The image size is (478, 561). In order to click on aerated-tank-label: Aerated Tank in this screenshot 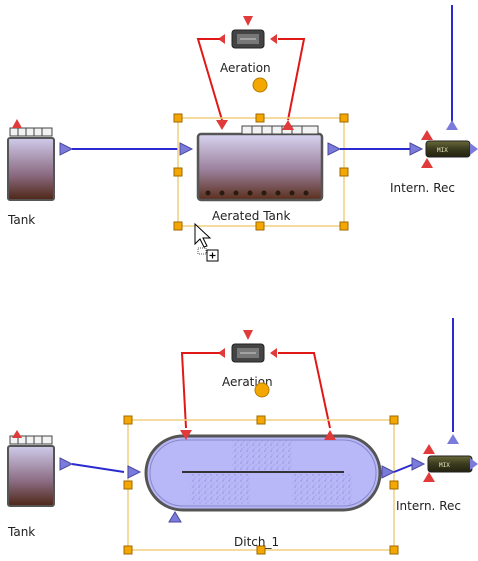, I will do `click(251, 216)`.